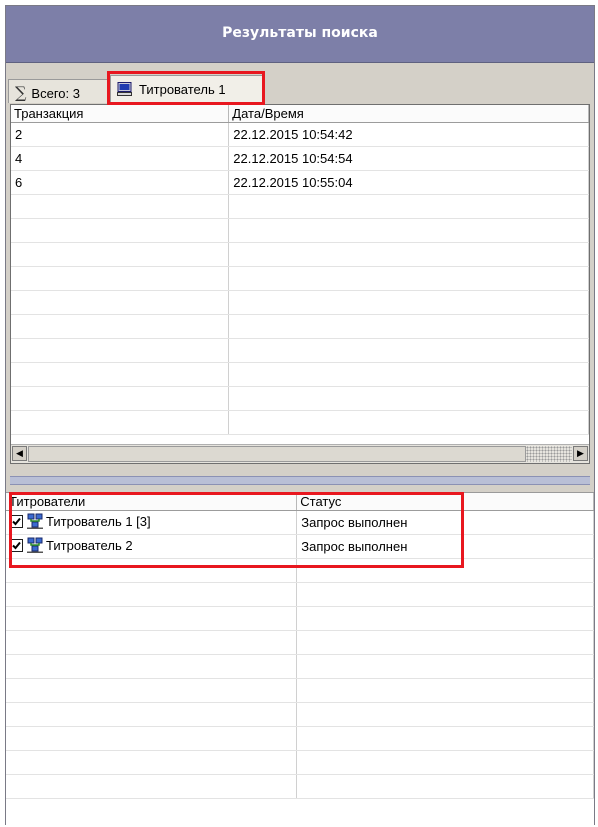 This screenshot has height=827, width=598. Describe the element at coordinates (182, 89) in the screenshot. I see `tab-titrator-label: Титрователь 1` at that location.